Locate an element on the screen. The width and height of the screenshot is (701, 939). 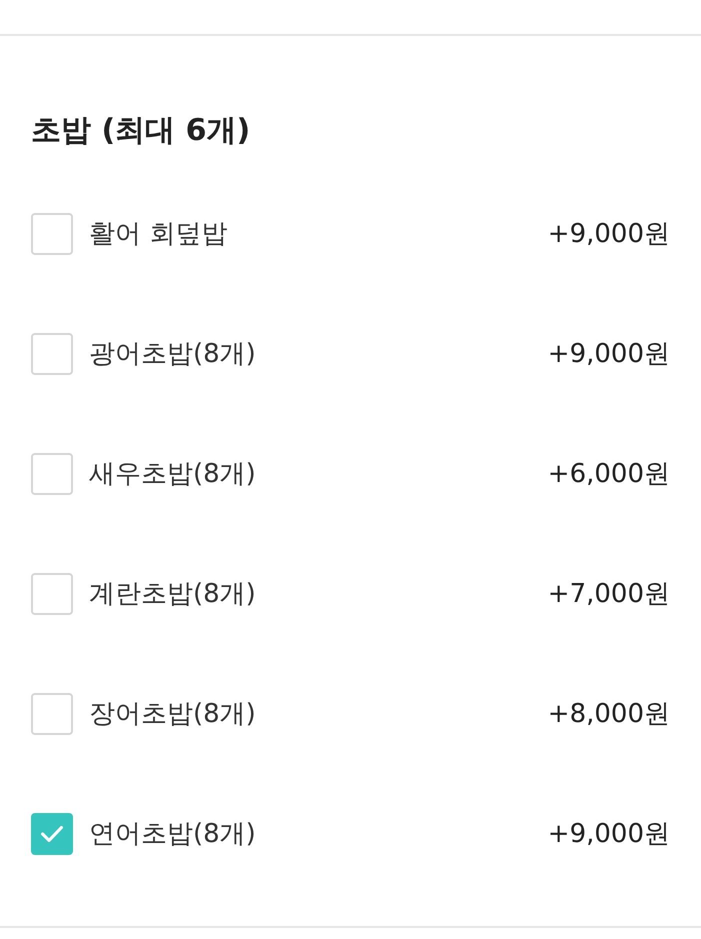
option-label: 광어초밥(8개) is located at coordinates (172, 354).